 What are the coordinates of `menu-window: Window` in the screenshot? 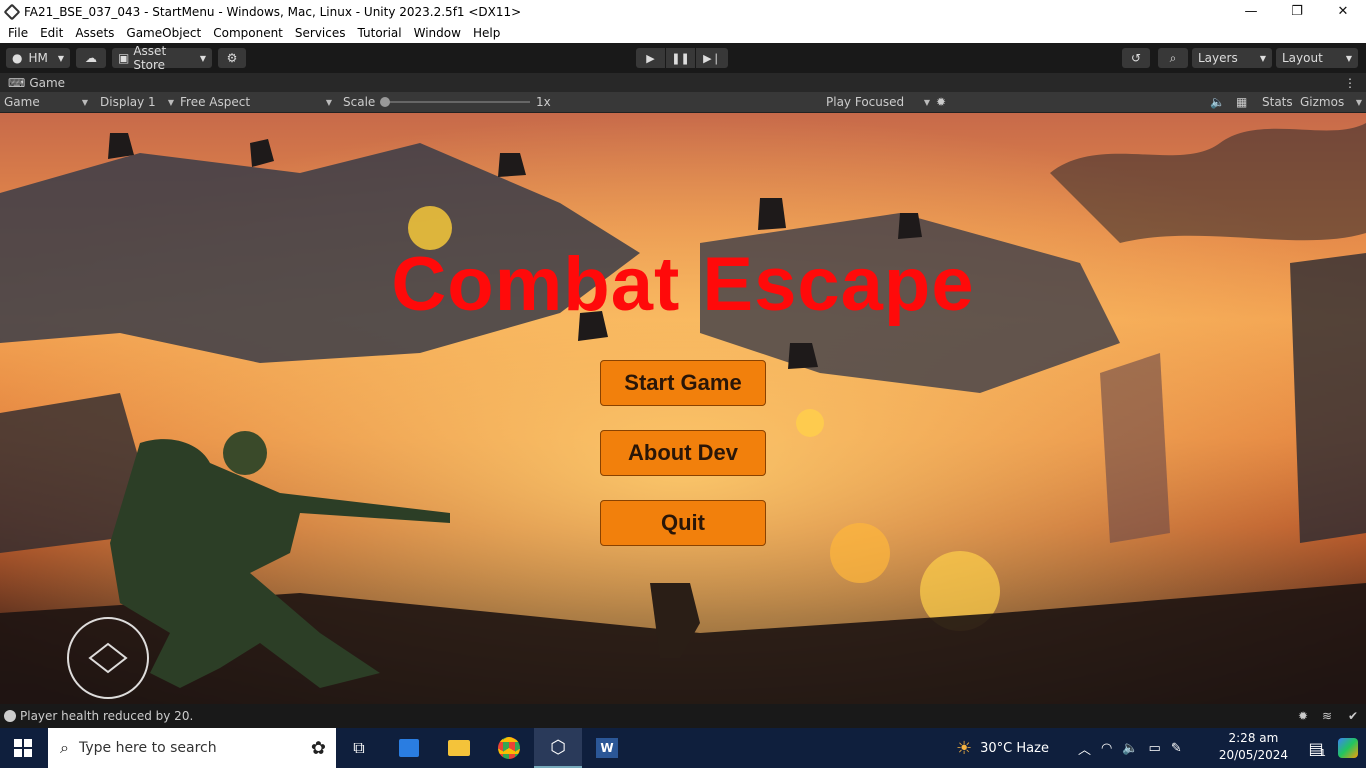 It's located at (437, 33).